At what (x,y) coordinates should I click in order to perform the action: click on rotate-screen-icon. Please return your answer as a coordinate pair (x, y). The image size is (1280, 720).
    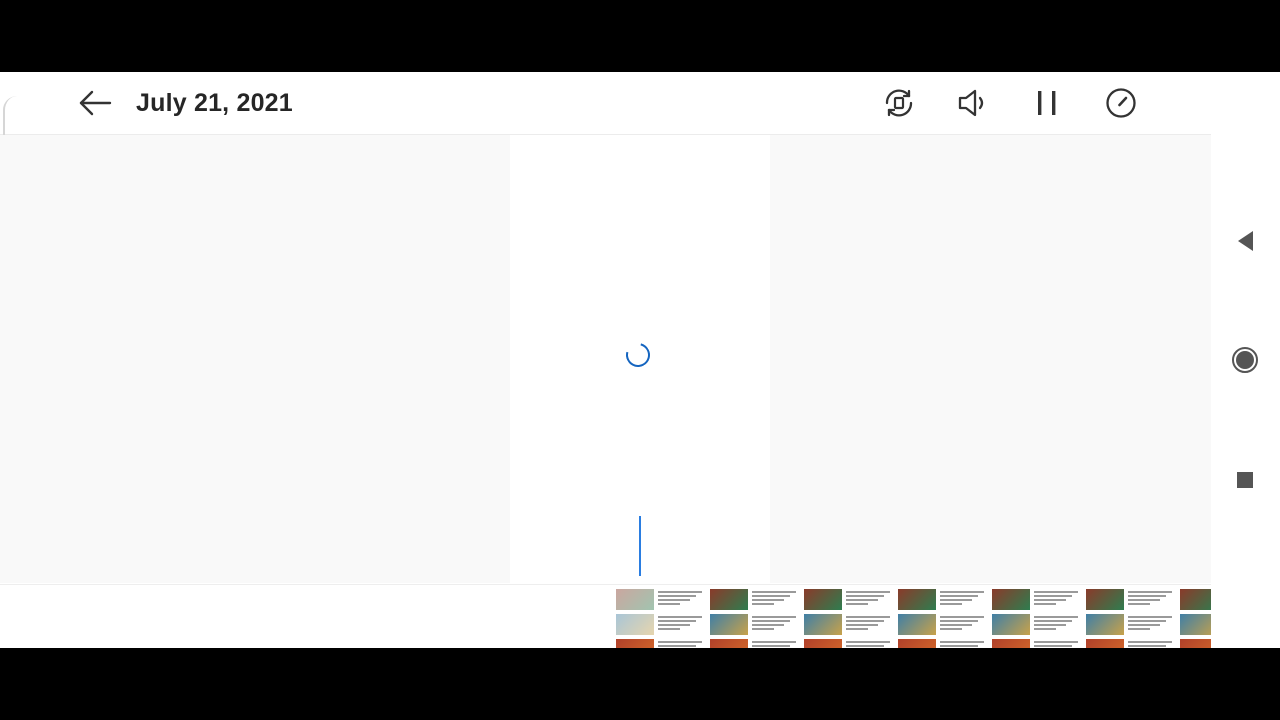
    Looking at the image, I should click on (899, 103).